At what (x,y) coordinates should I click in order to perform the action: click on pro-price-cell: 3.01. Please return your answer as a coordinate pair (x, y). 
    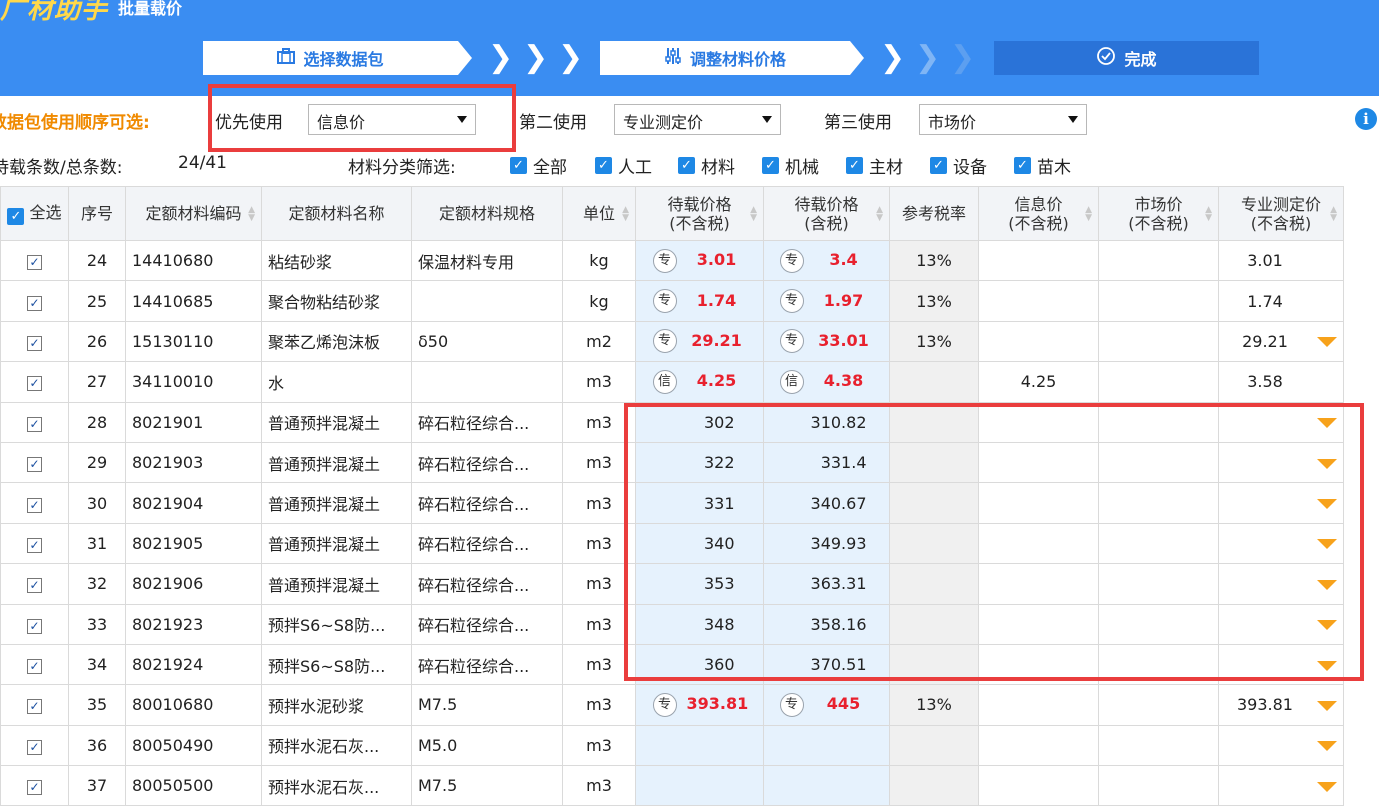
    Looking at the image, I should click on (1281, 260).